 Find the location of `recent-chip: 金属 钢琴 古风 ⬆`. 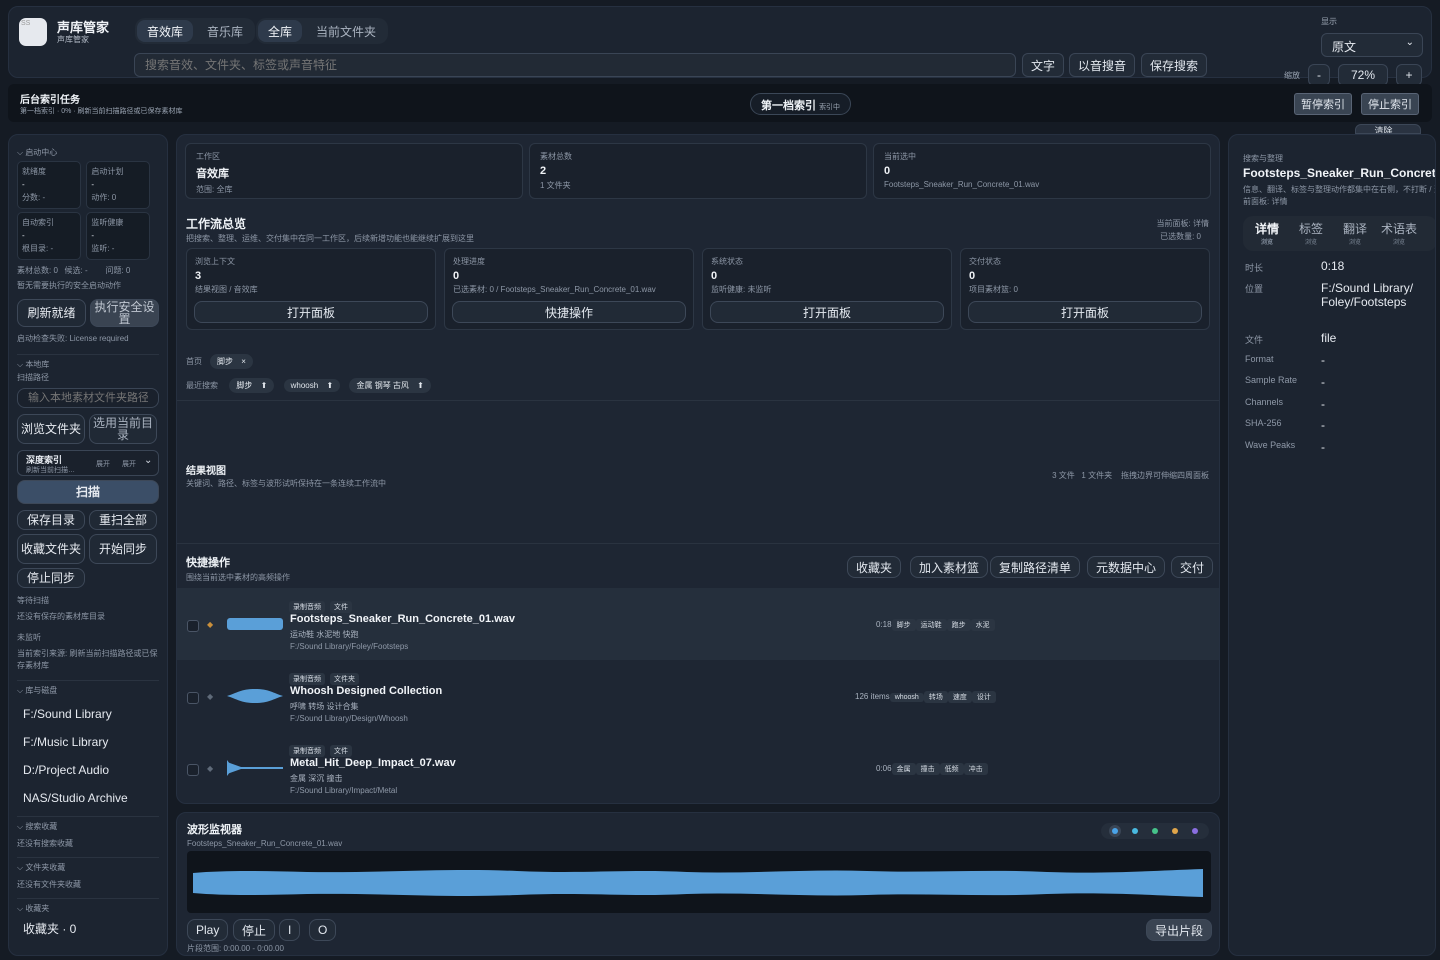

recent-chip: 金属 钢琴 古风 ⬆ is located at coordinates (390, 385).